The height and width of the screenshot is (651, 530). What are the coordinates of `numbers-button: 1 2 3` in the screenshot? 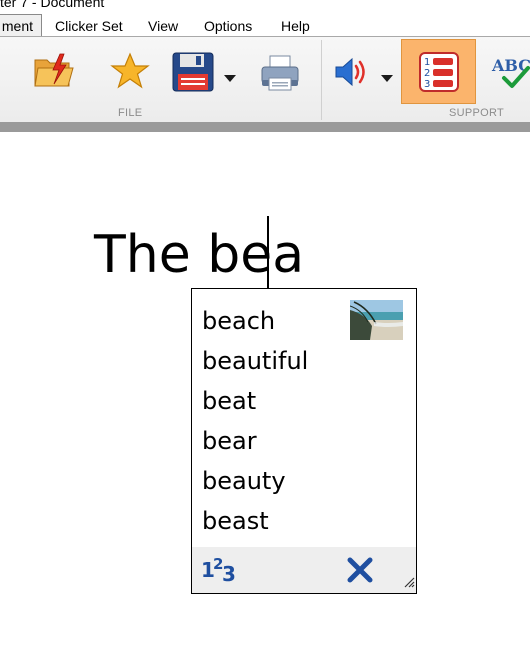 It's located at (220, 571).